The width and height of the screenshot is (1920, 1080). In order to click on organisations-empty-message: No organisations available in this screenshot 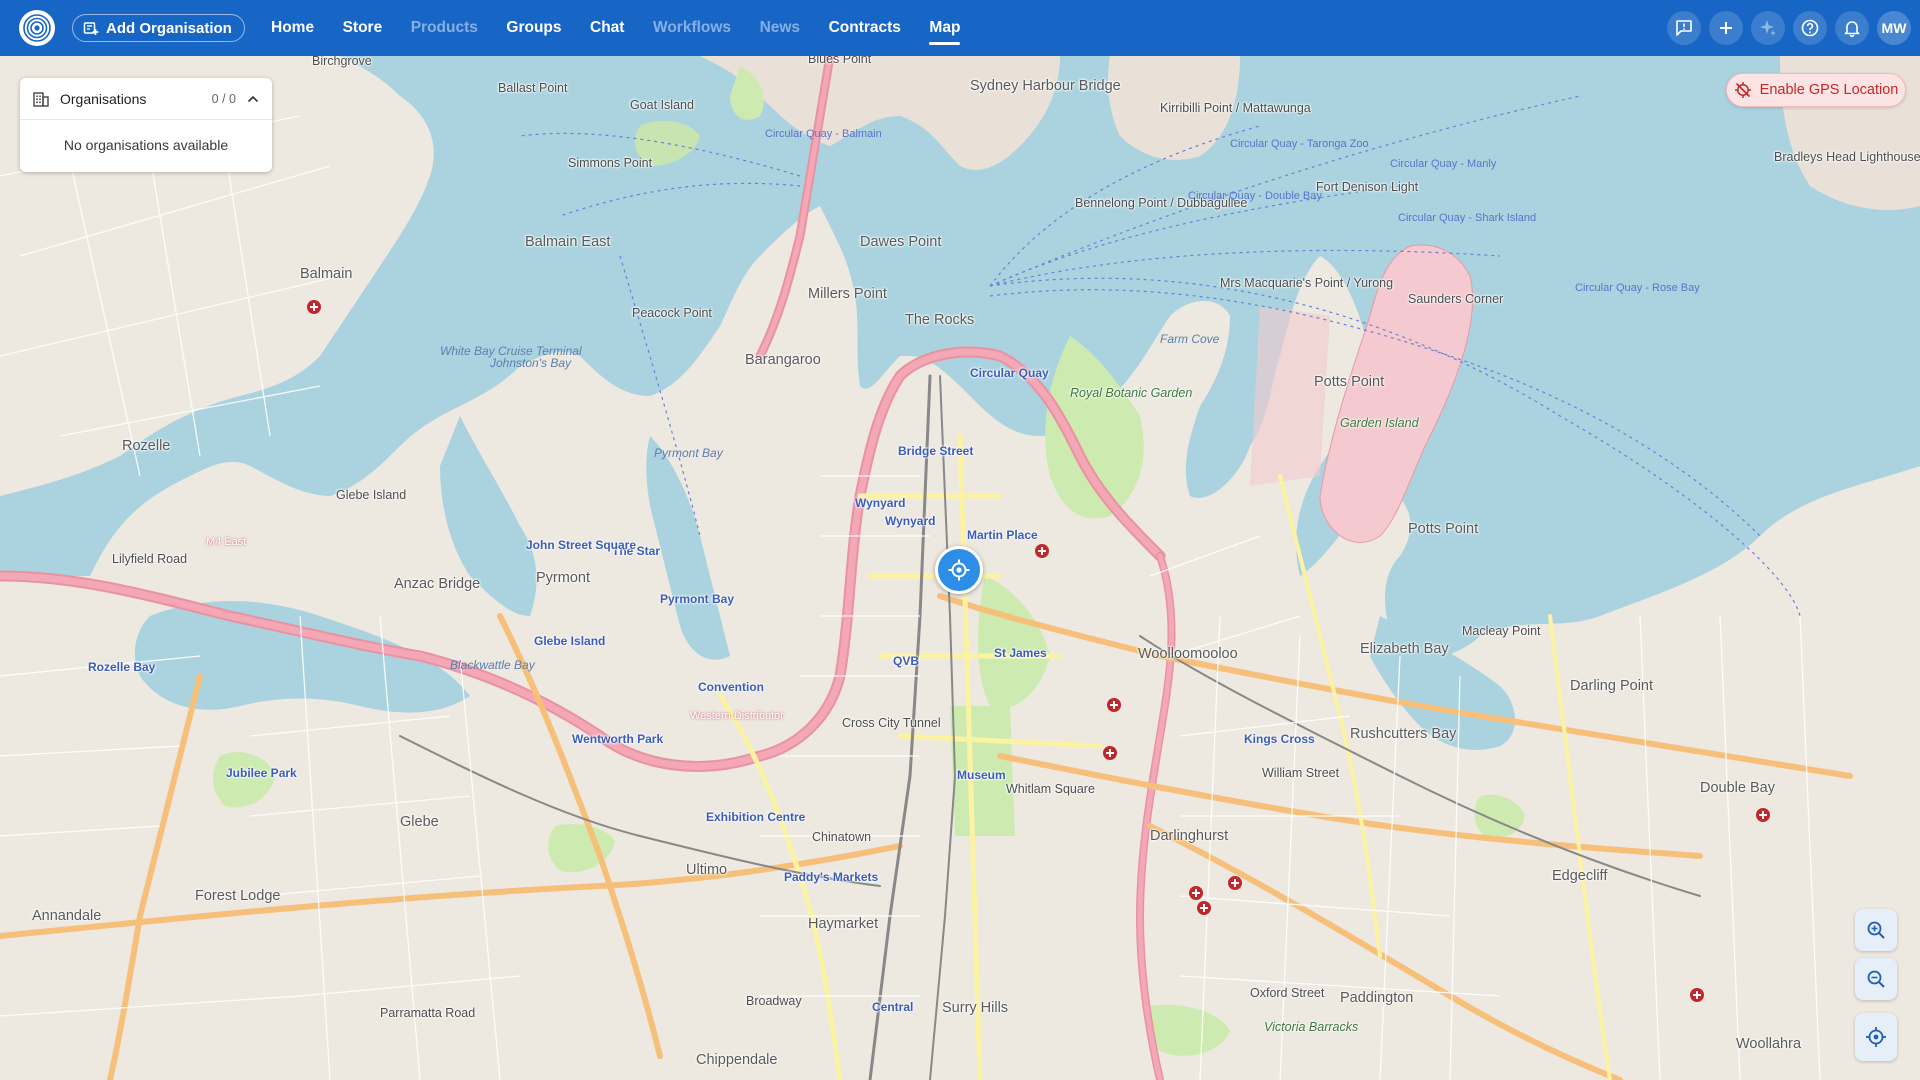, I will do `click(146, 145)`.